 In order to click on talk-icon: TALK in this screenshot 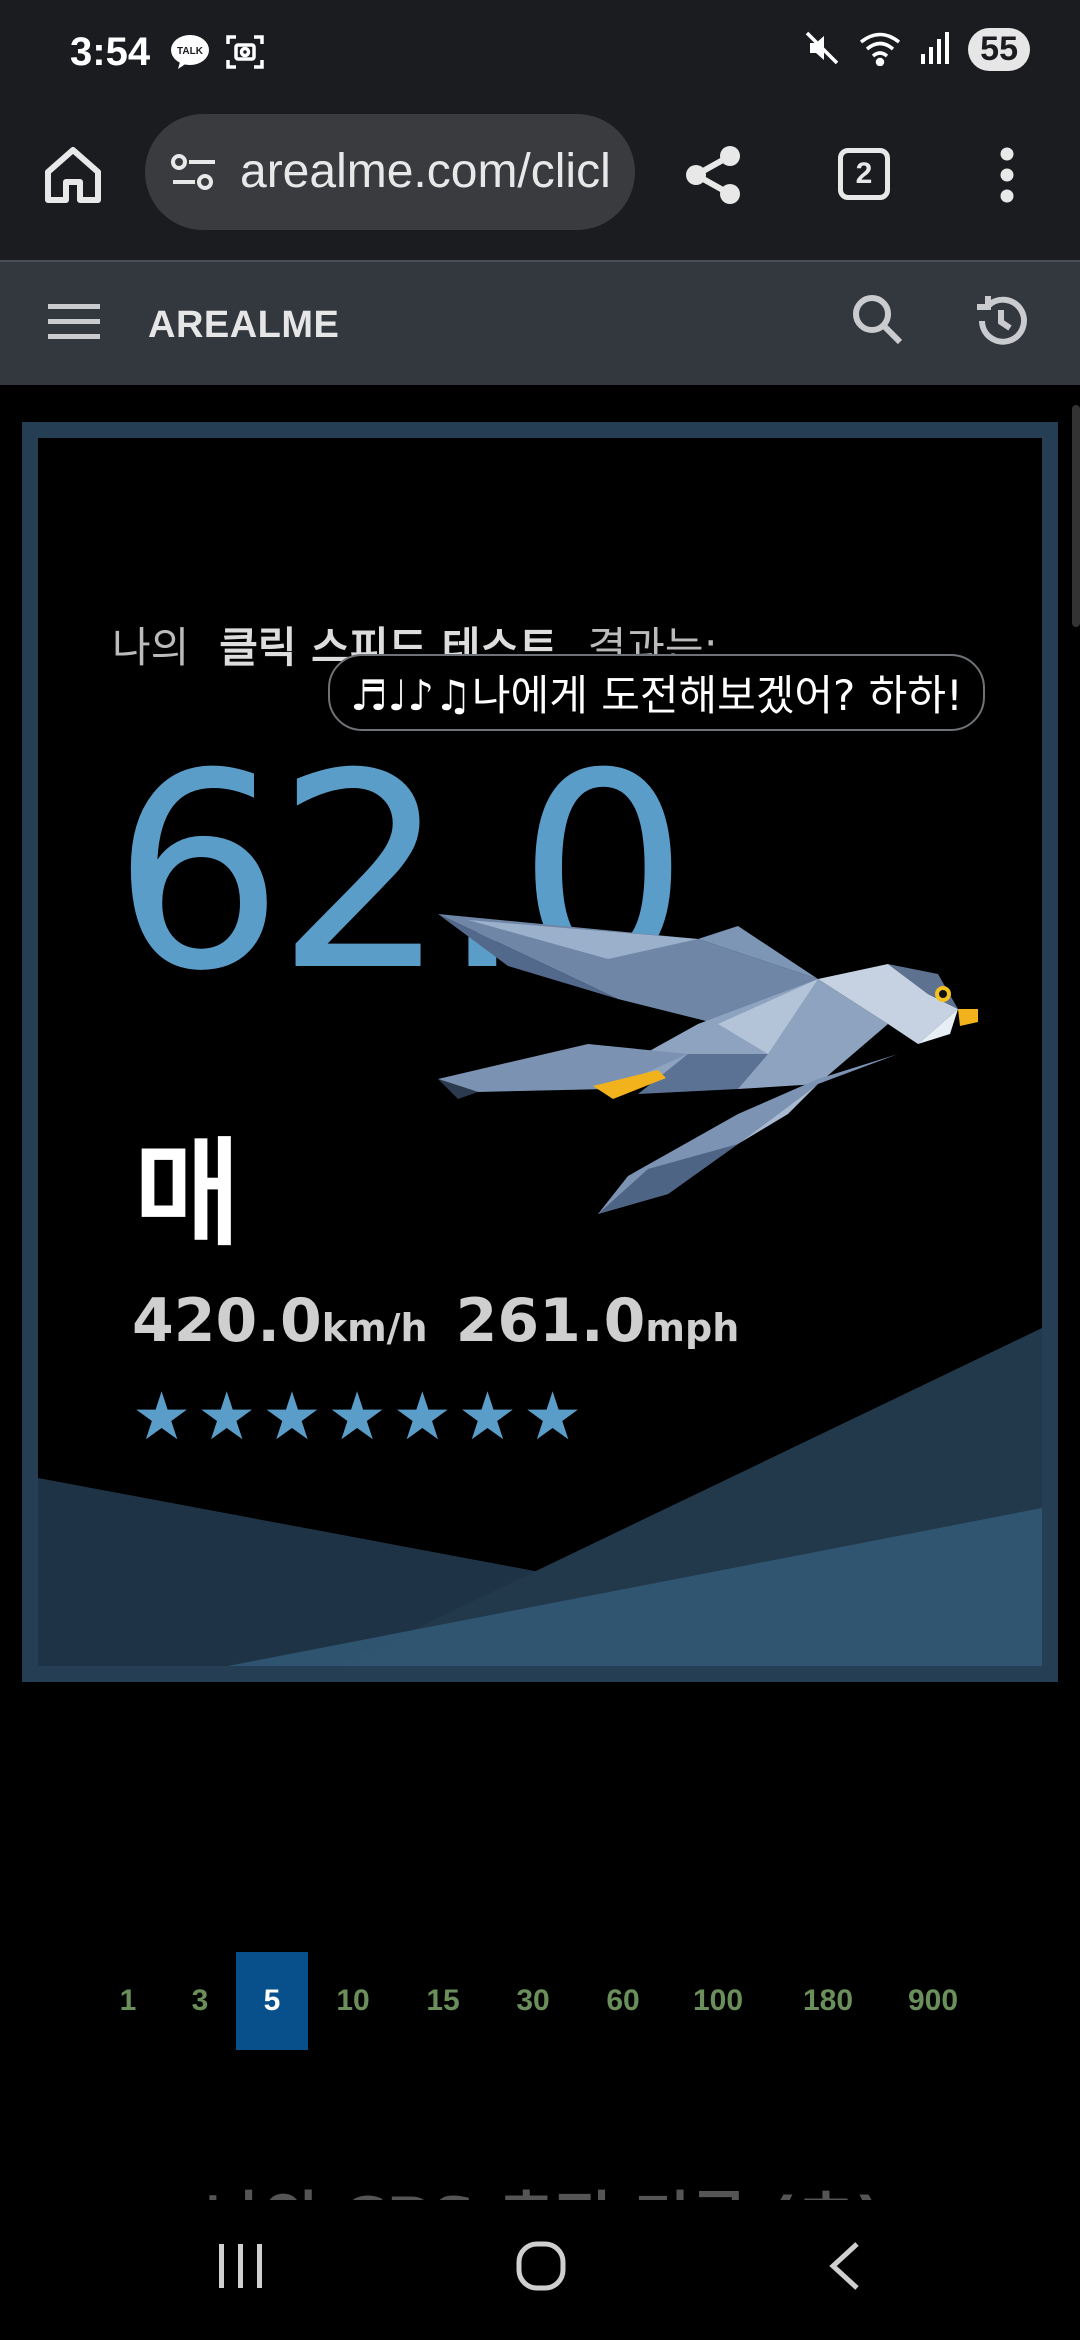, I will do `click(190, 54)`.